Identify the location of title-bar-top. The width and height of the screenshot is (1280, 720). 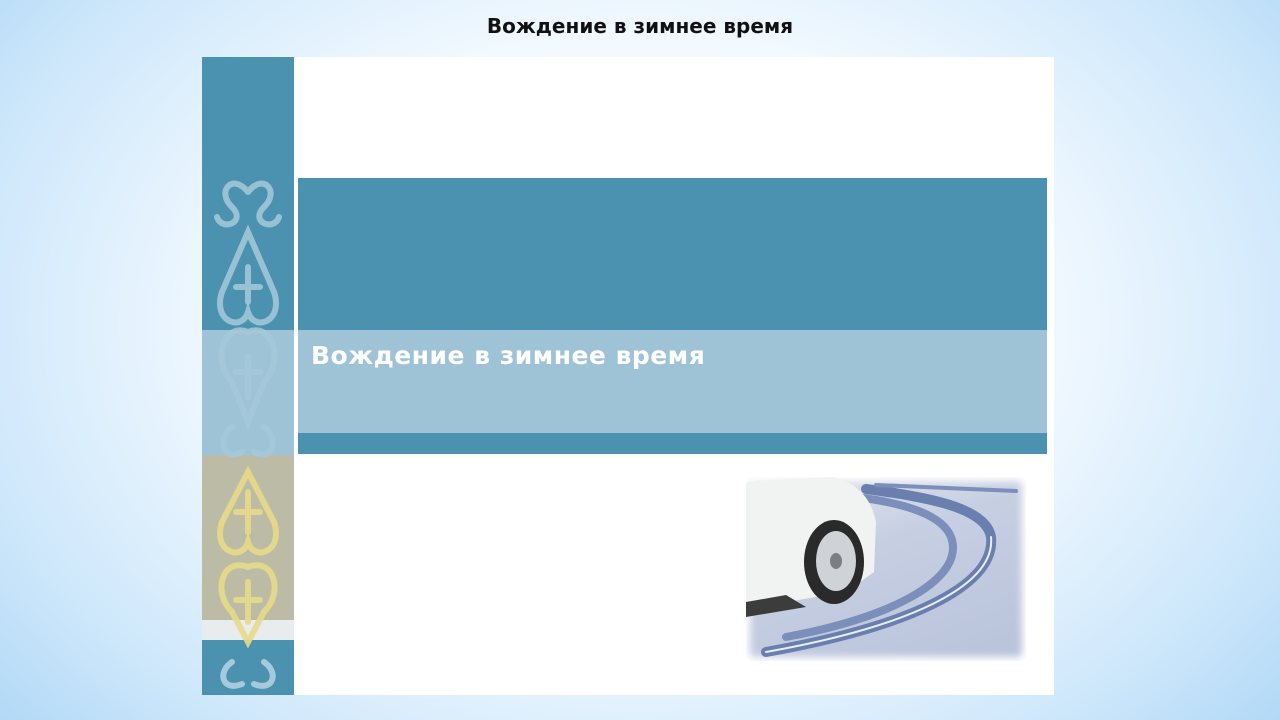
(672, 254).